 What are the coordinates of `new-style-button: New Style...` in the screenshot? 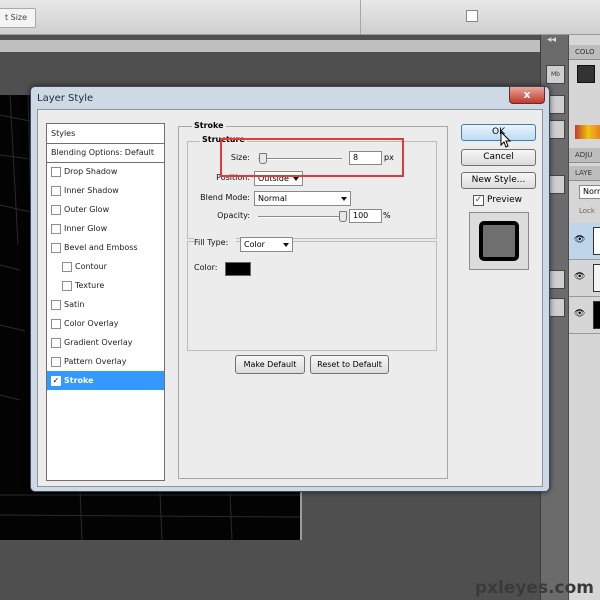 It's located at (498, 180).